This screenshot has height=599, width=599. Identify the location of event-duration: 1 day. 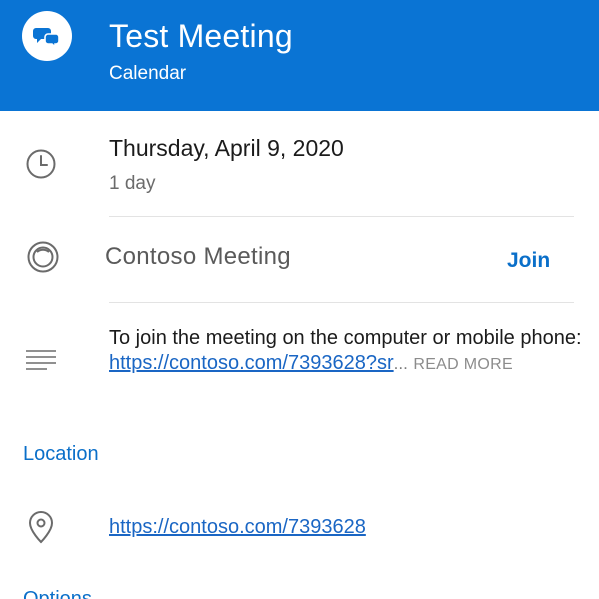
(132, 183).